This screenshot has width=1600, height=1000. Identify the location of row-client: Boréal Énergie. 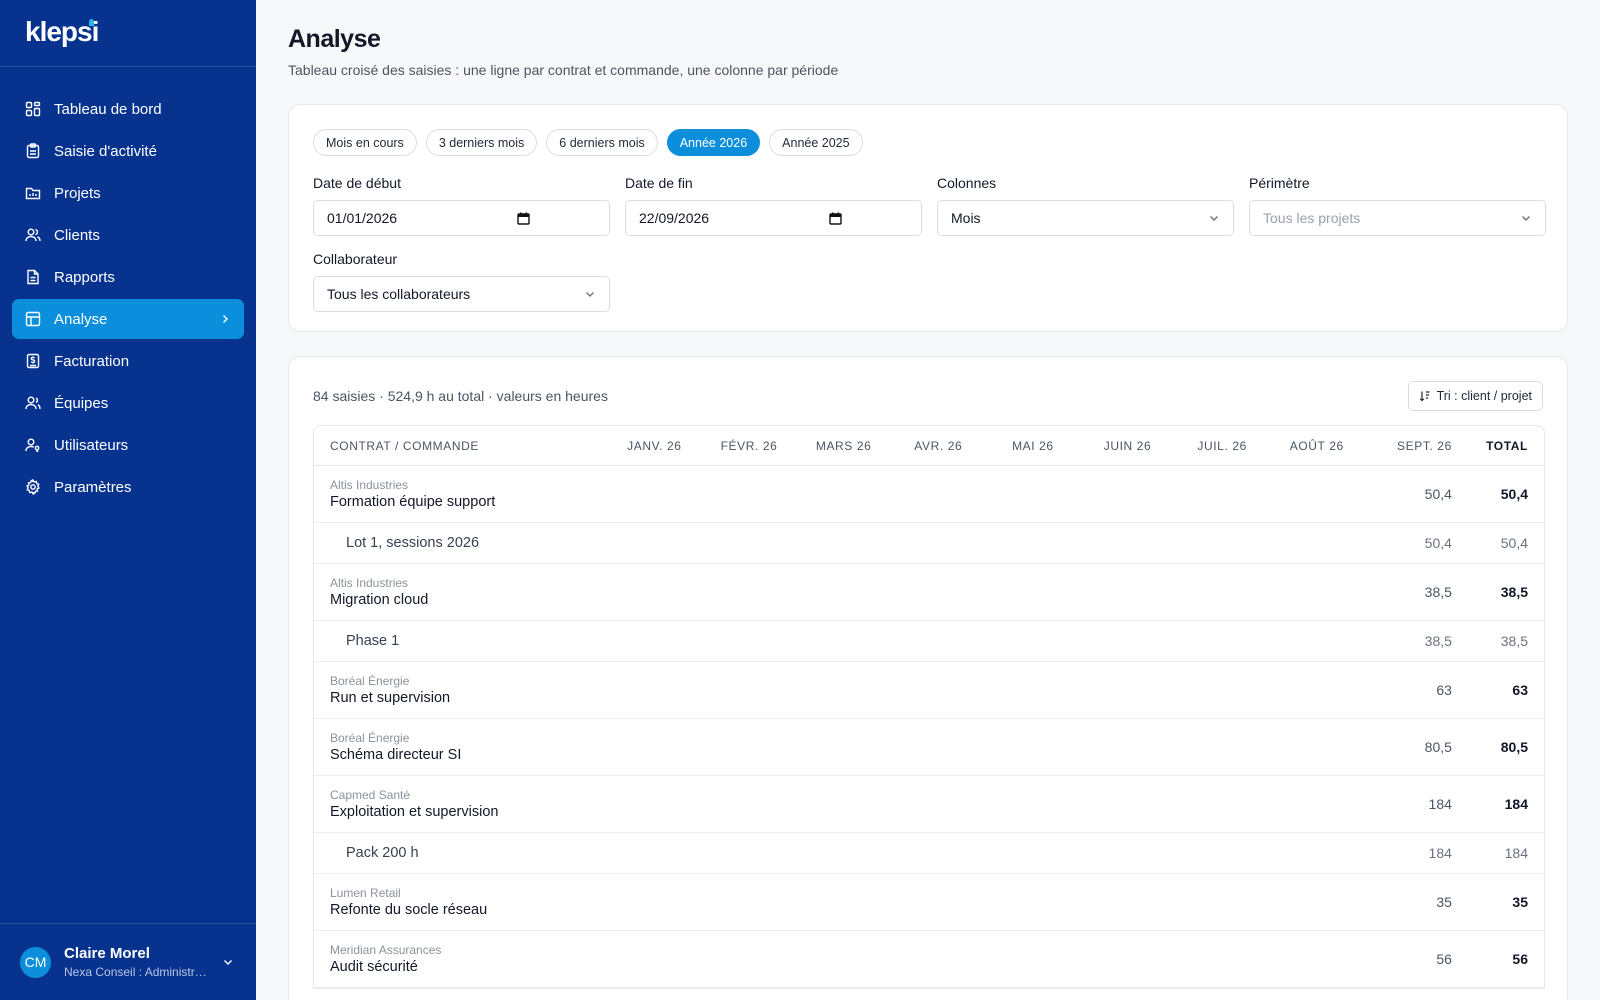
(370, 681).